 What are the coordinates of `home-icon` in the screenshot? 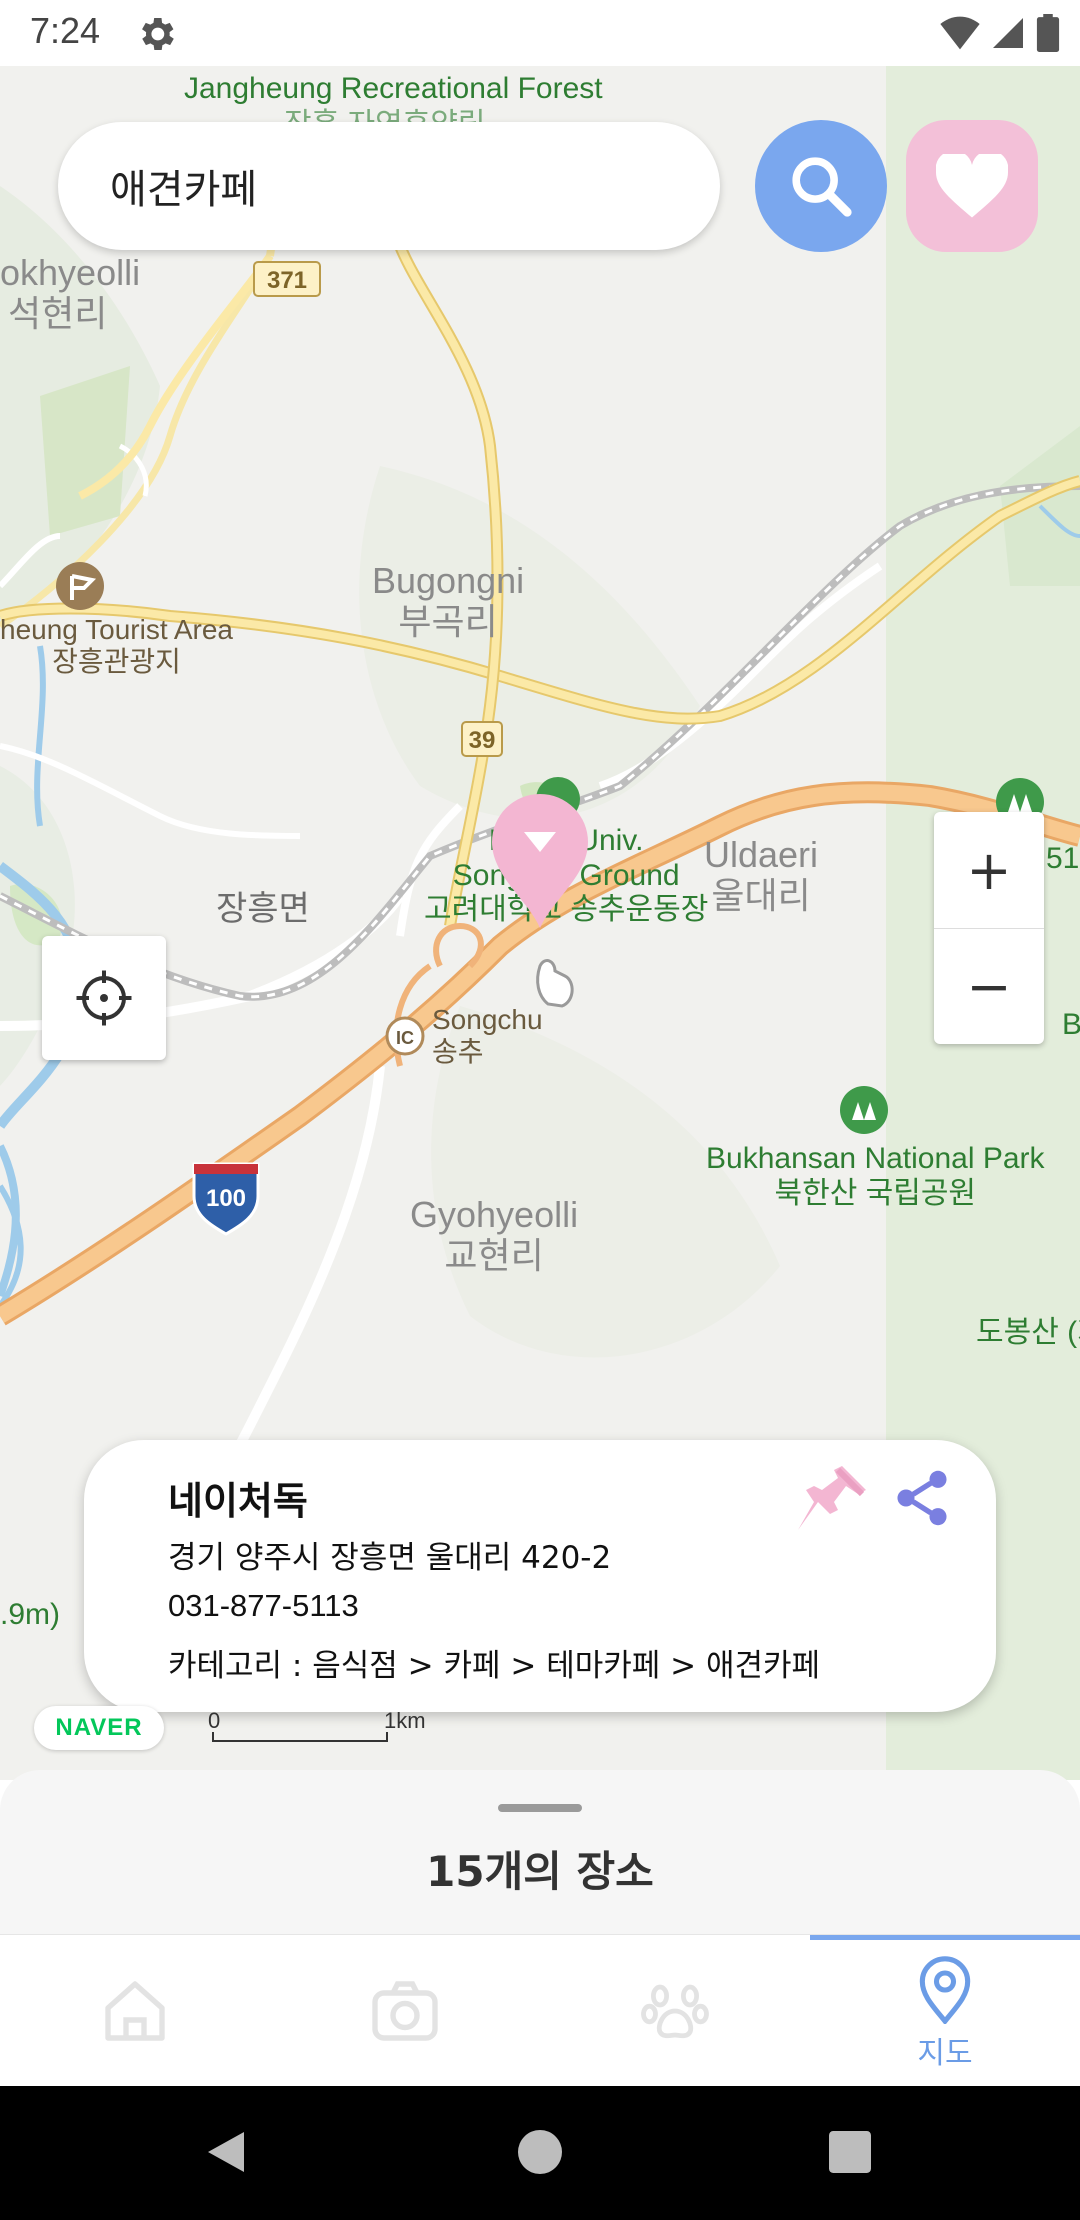 It's located at (135, 2011).